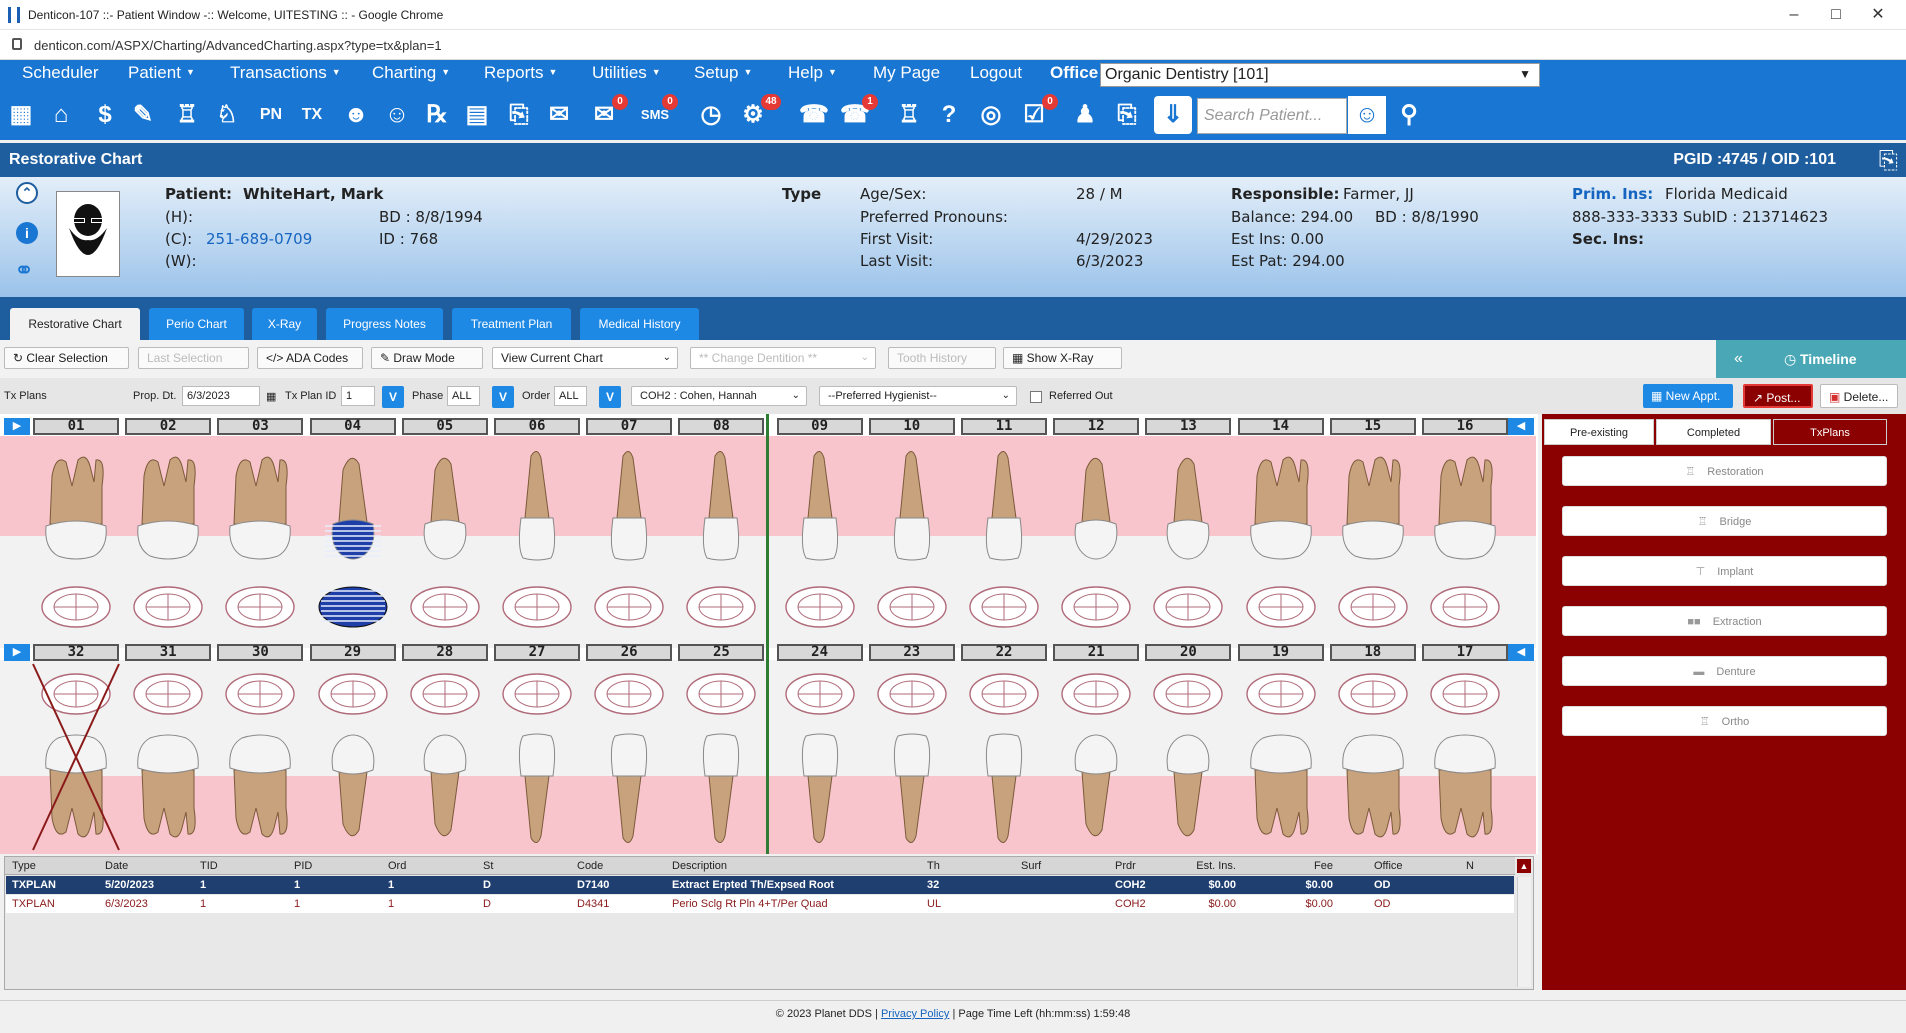 This screenshot has width=1906, height=1033. I want to click on tooth-number-30: 30, so click(260, 652).